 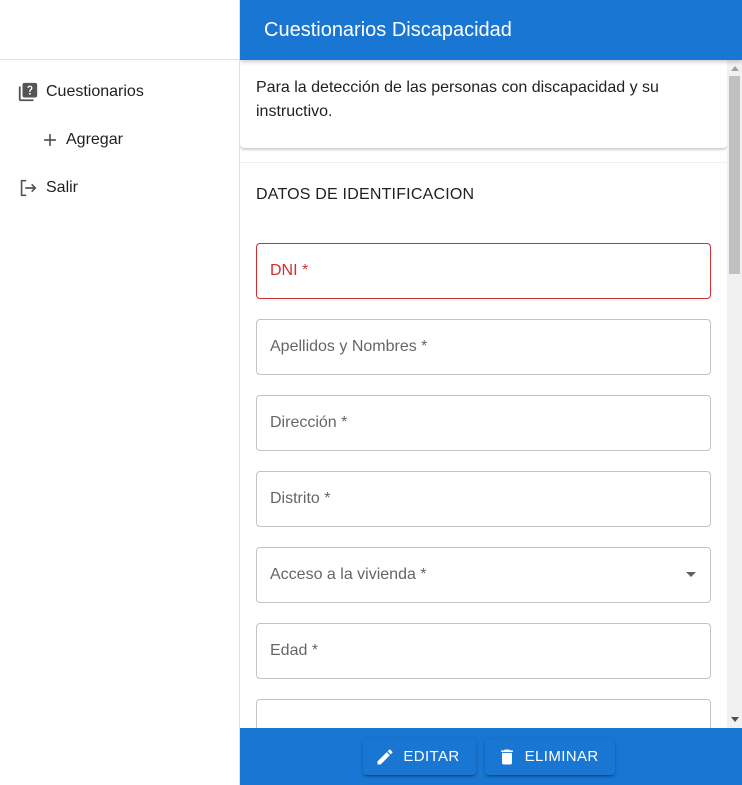 I want to click on scrollbar-thumb, so click(x=734, y=175).